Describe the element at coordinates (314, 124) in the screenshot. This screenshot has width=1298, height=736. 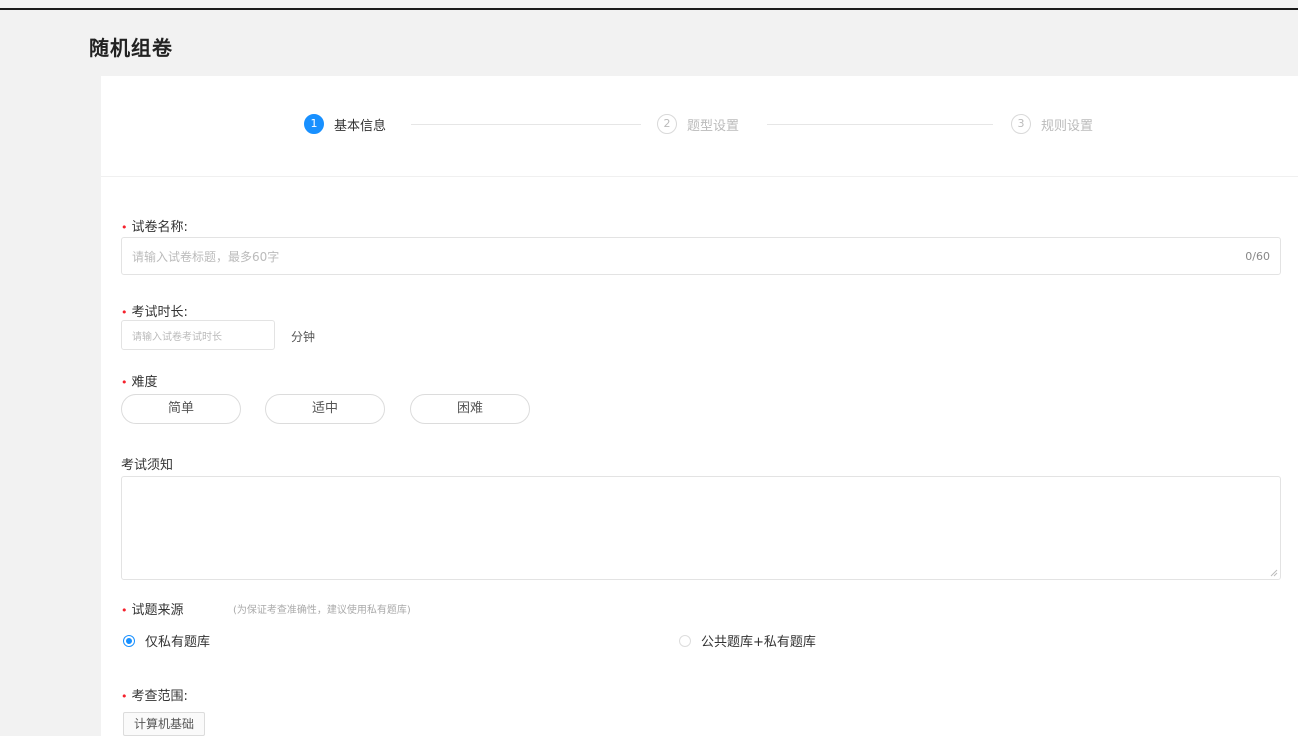
I see `step-number-1: 1` at that location.